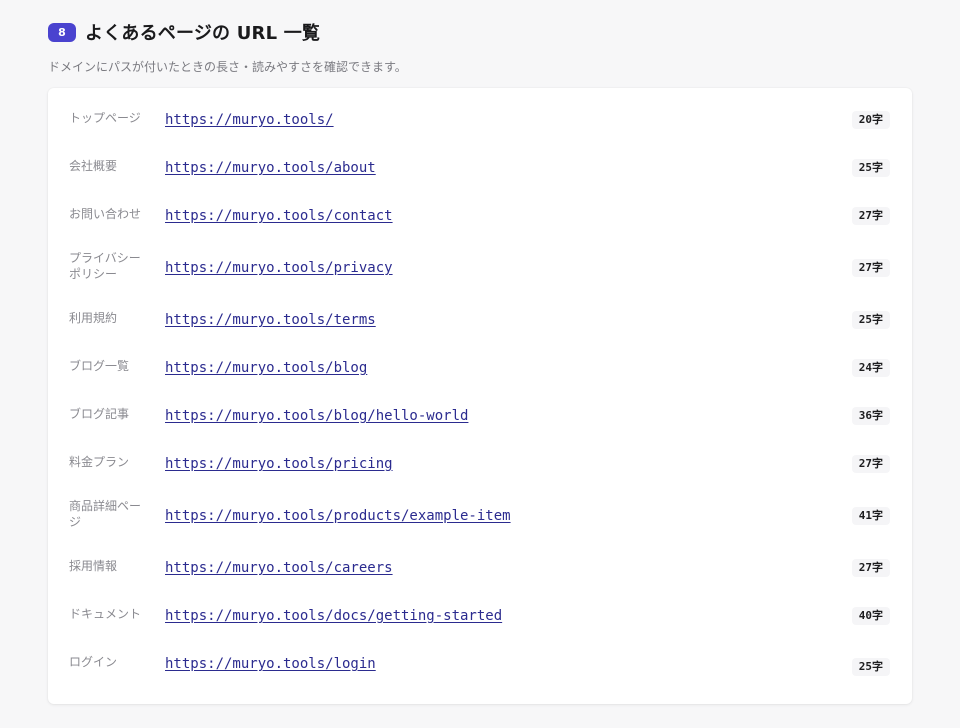 The height and width of the screenshot is (728, 960). I want to click on url-link: https://muryo.tools/pricing, so click(279, 464).